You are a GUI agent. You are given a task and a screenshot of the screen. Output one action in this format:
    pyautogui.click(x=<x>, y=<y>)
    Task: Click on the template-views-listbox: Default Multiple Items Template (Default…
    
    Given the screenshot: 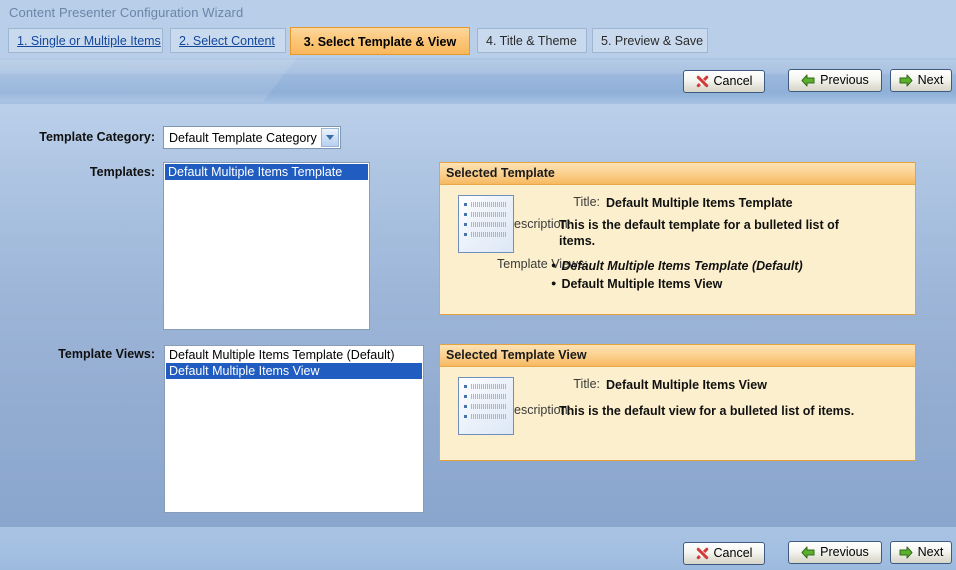 What is the action you would take?
    pyautogui.click(x=294, y=429)
    